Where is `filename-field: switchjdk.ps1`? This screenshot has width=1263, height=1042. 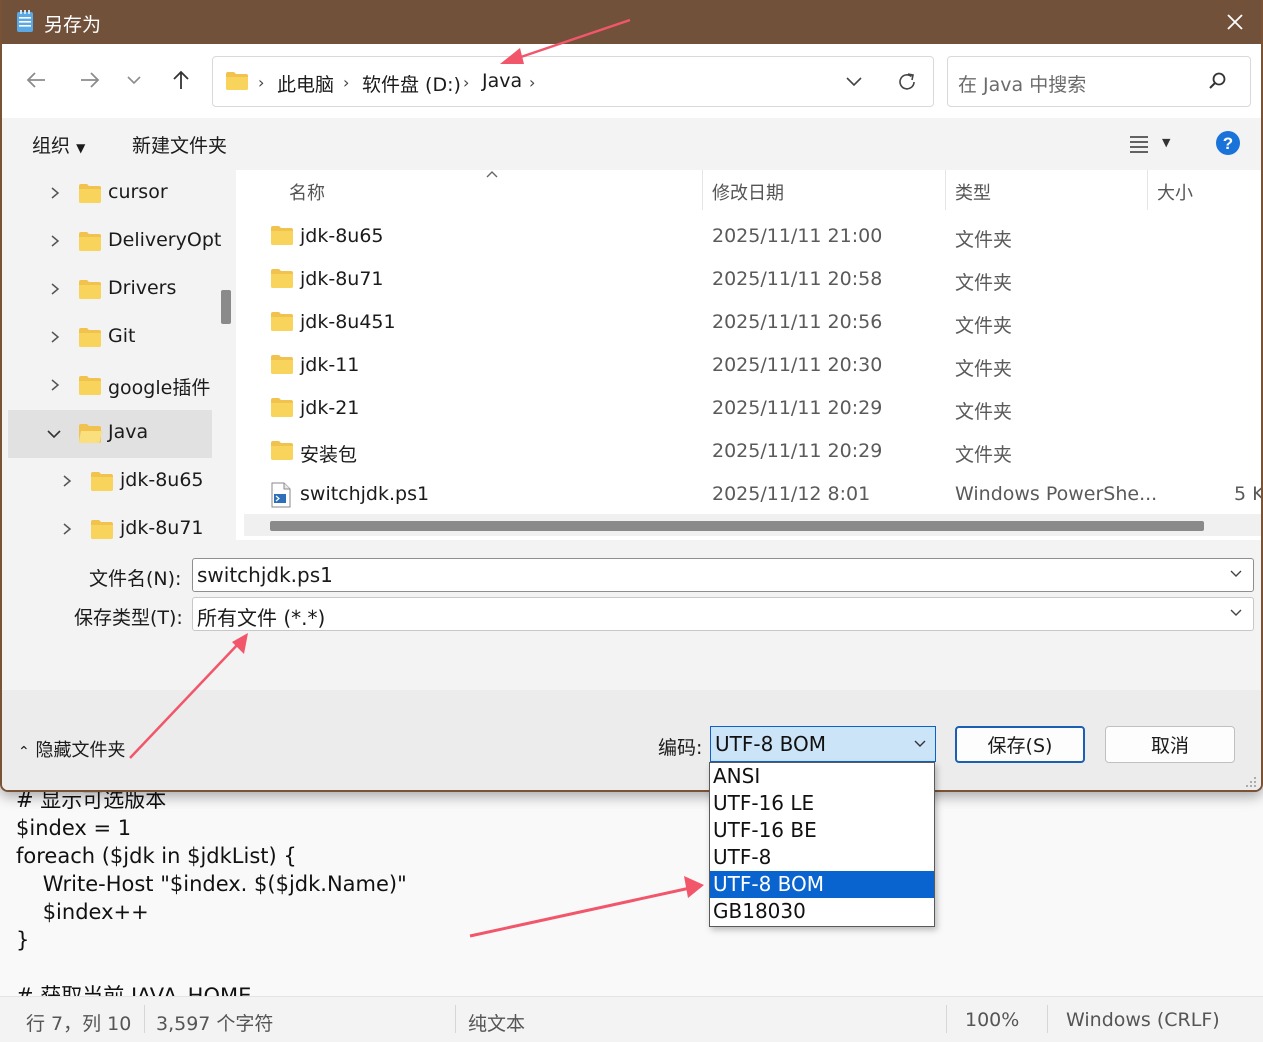 filename-field: switchjdk.ps1 is located at coordinates (723, 575).